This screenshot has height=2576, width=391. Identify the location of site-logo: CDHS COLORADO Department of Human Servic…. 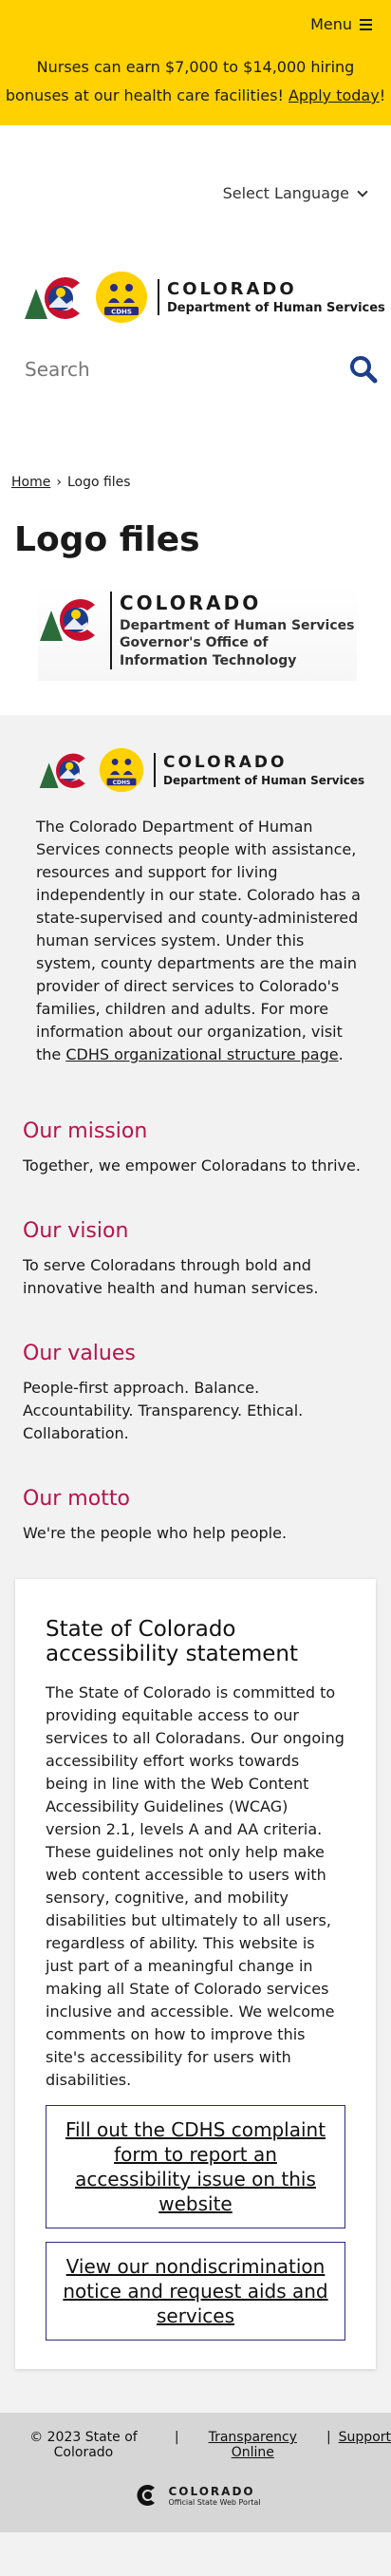
(195, 297).